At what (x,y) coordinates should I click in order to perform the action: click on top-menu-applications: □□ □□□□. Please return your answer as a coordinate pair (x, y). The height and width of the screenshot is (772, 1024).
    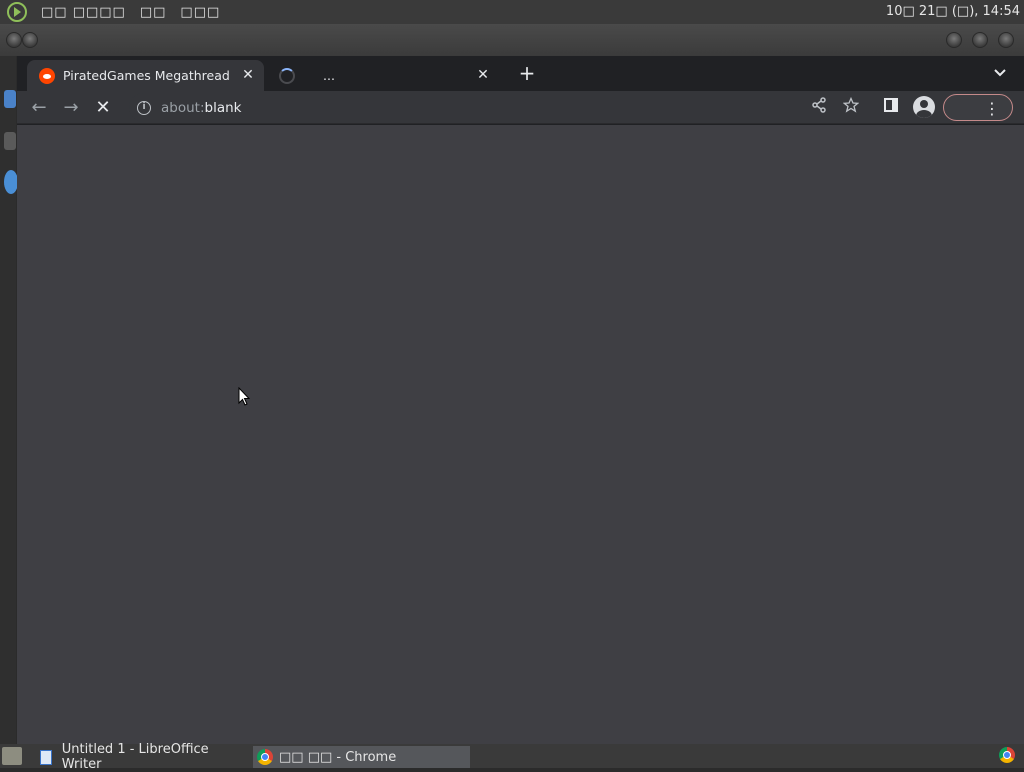
    Looking at the image, I should click on (83, 12).